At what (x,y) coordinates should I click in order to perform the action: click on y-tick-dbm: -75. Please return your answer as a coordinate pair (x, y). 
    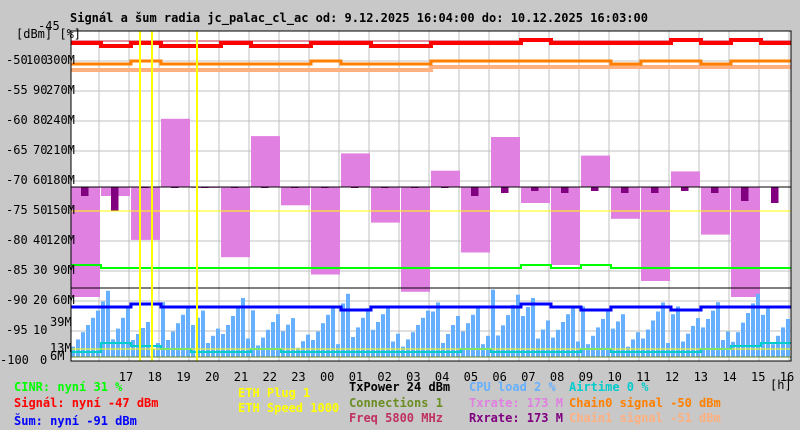
    Looking at the image, I should click on (17, 210).